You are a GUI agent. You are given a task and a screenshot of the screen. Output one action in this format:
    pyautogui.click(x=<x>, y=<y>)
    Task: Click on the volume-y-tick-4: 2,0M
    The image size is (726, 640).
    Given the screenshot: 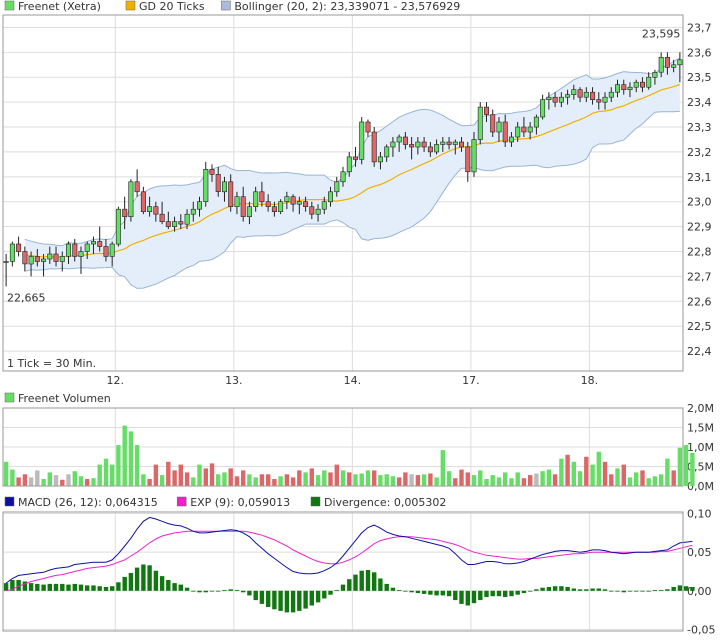 What is the action you would take?
    pyautogui.click(x=700, y=408)
    